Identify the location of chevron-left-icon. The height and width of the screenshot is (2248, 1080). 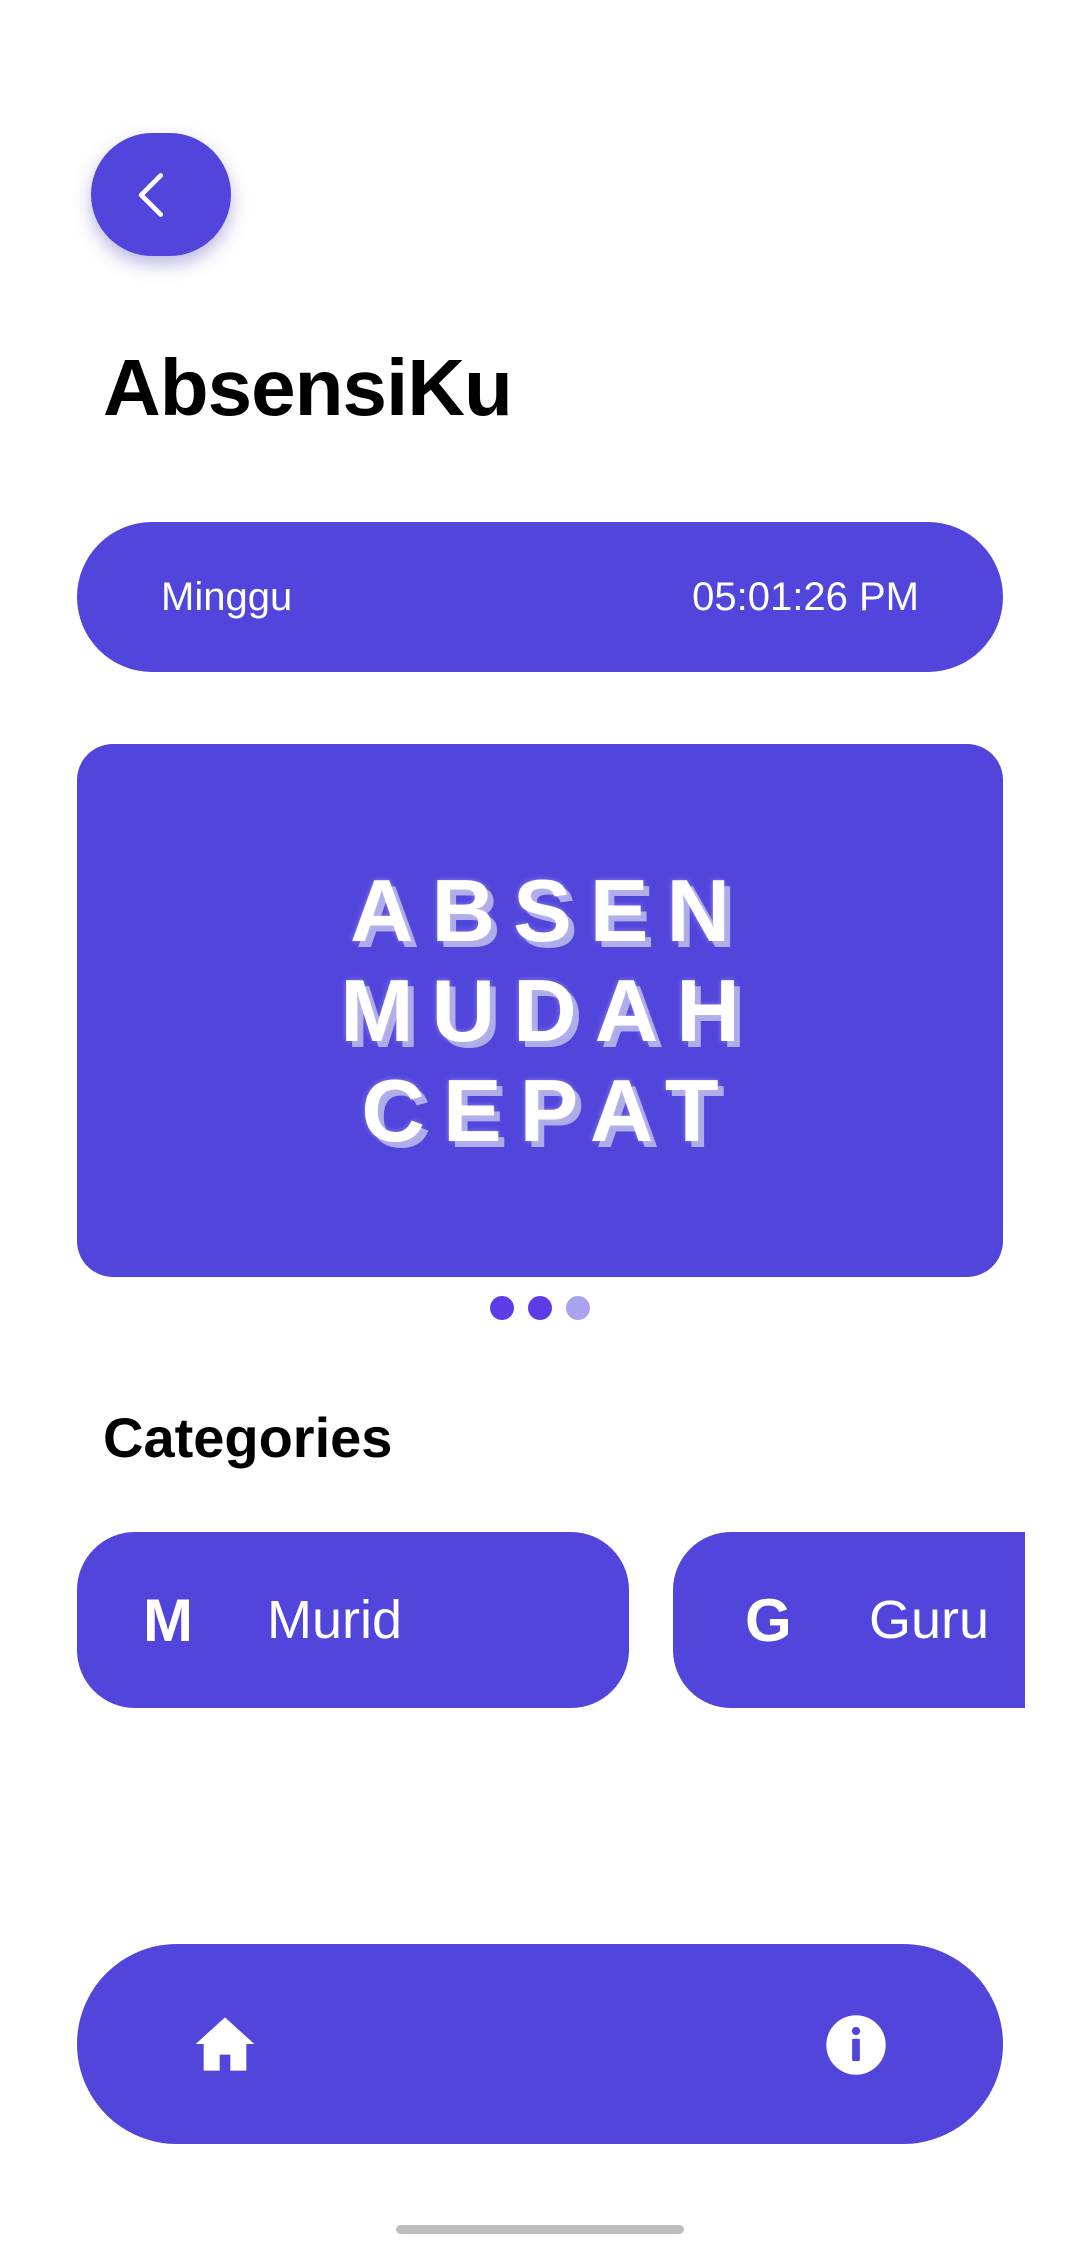
(151, 194).